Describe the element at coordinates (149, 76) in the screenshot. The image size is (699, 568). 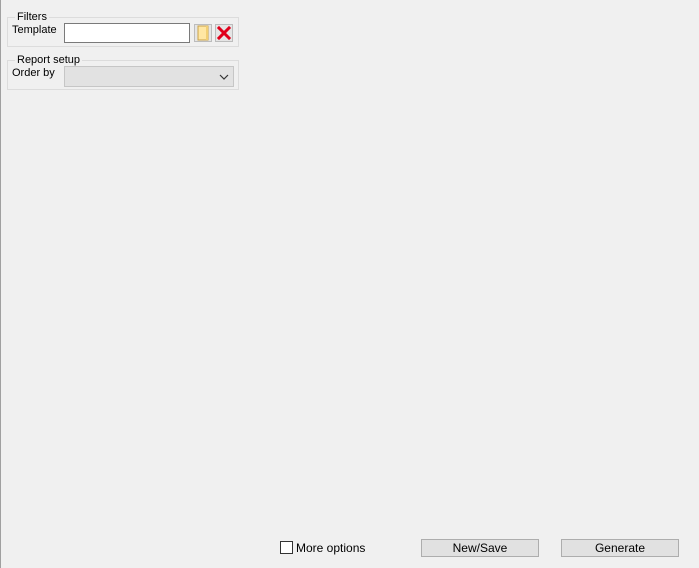
I see `order-by-select` at that location.